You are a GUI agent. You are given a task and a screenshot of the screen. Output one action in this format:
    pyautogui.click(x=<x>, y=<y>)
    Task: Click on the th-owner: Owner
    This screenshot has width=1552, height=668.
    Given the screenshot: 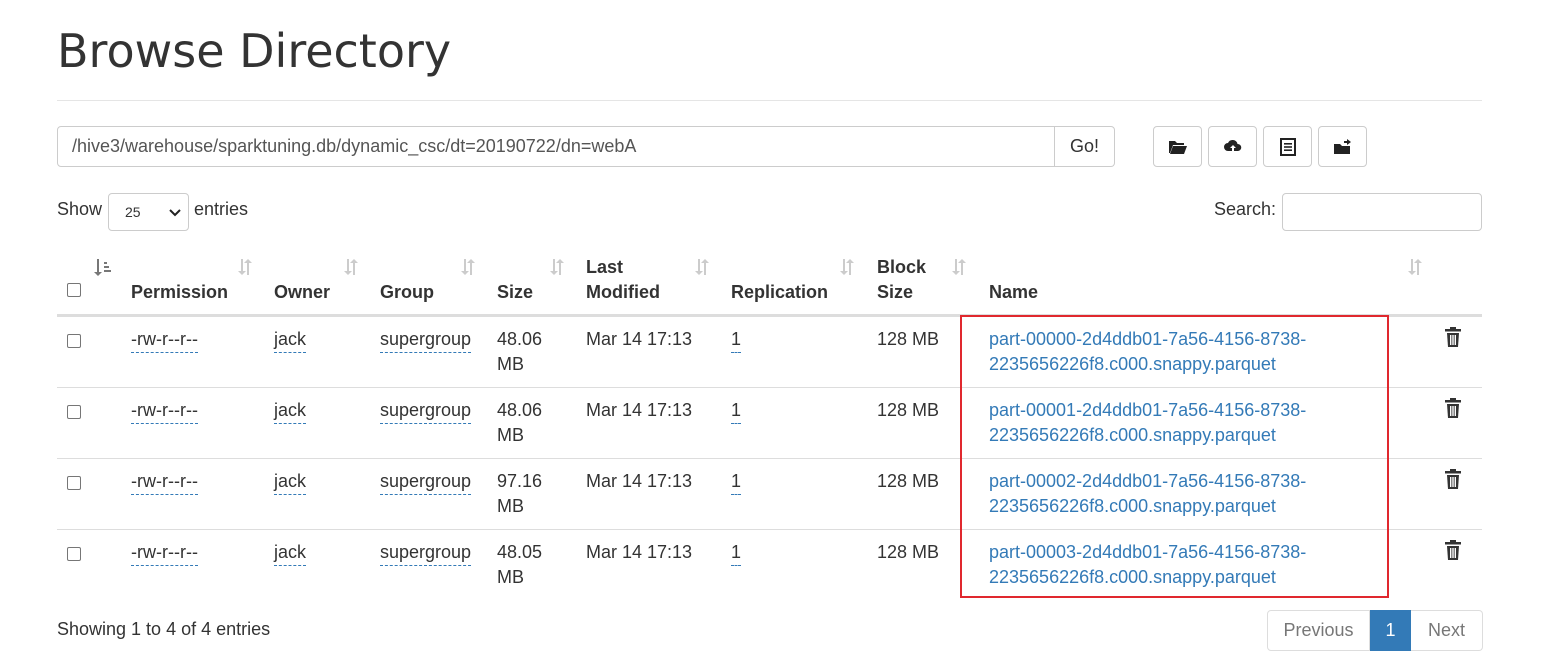 What is the action you would take?
    pyautogui.click(x=302, y=292)
    